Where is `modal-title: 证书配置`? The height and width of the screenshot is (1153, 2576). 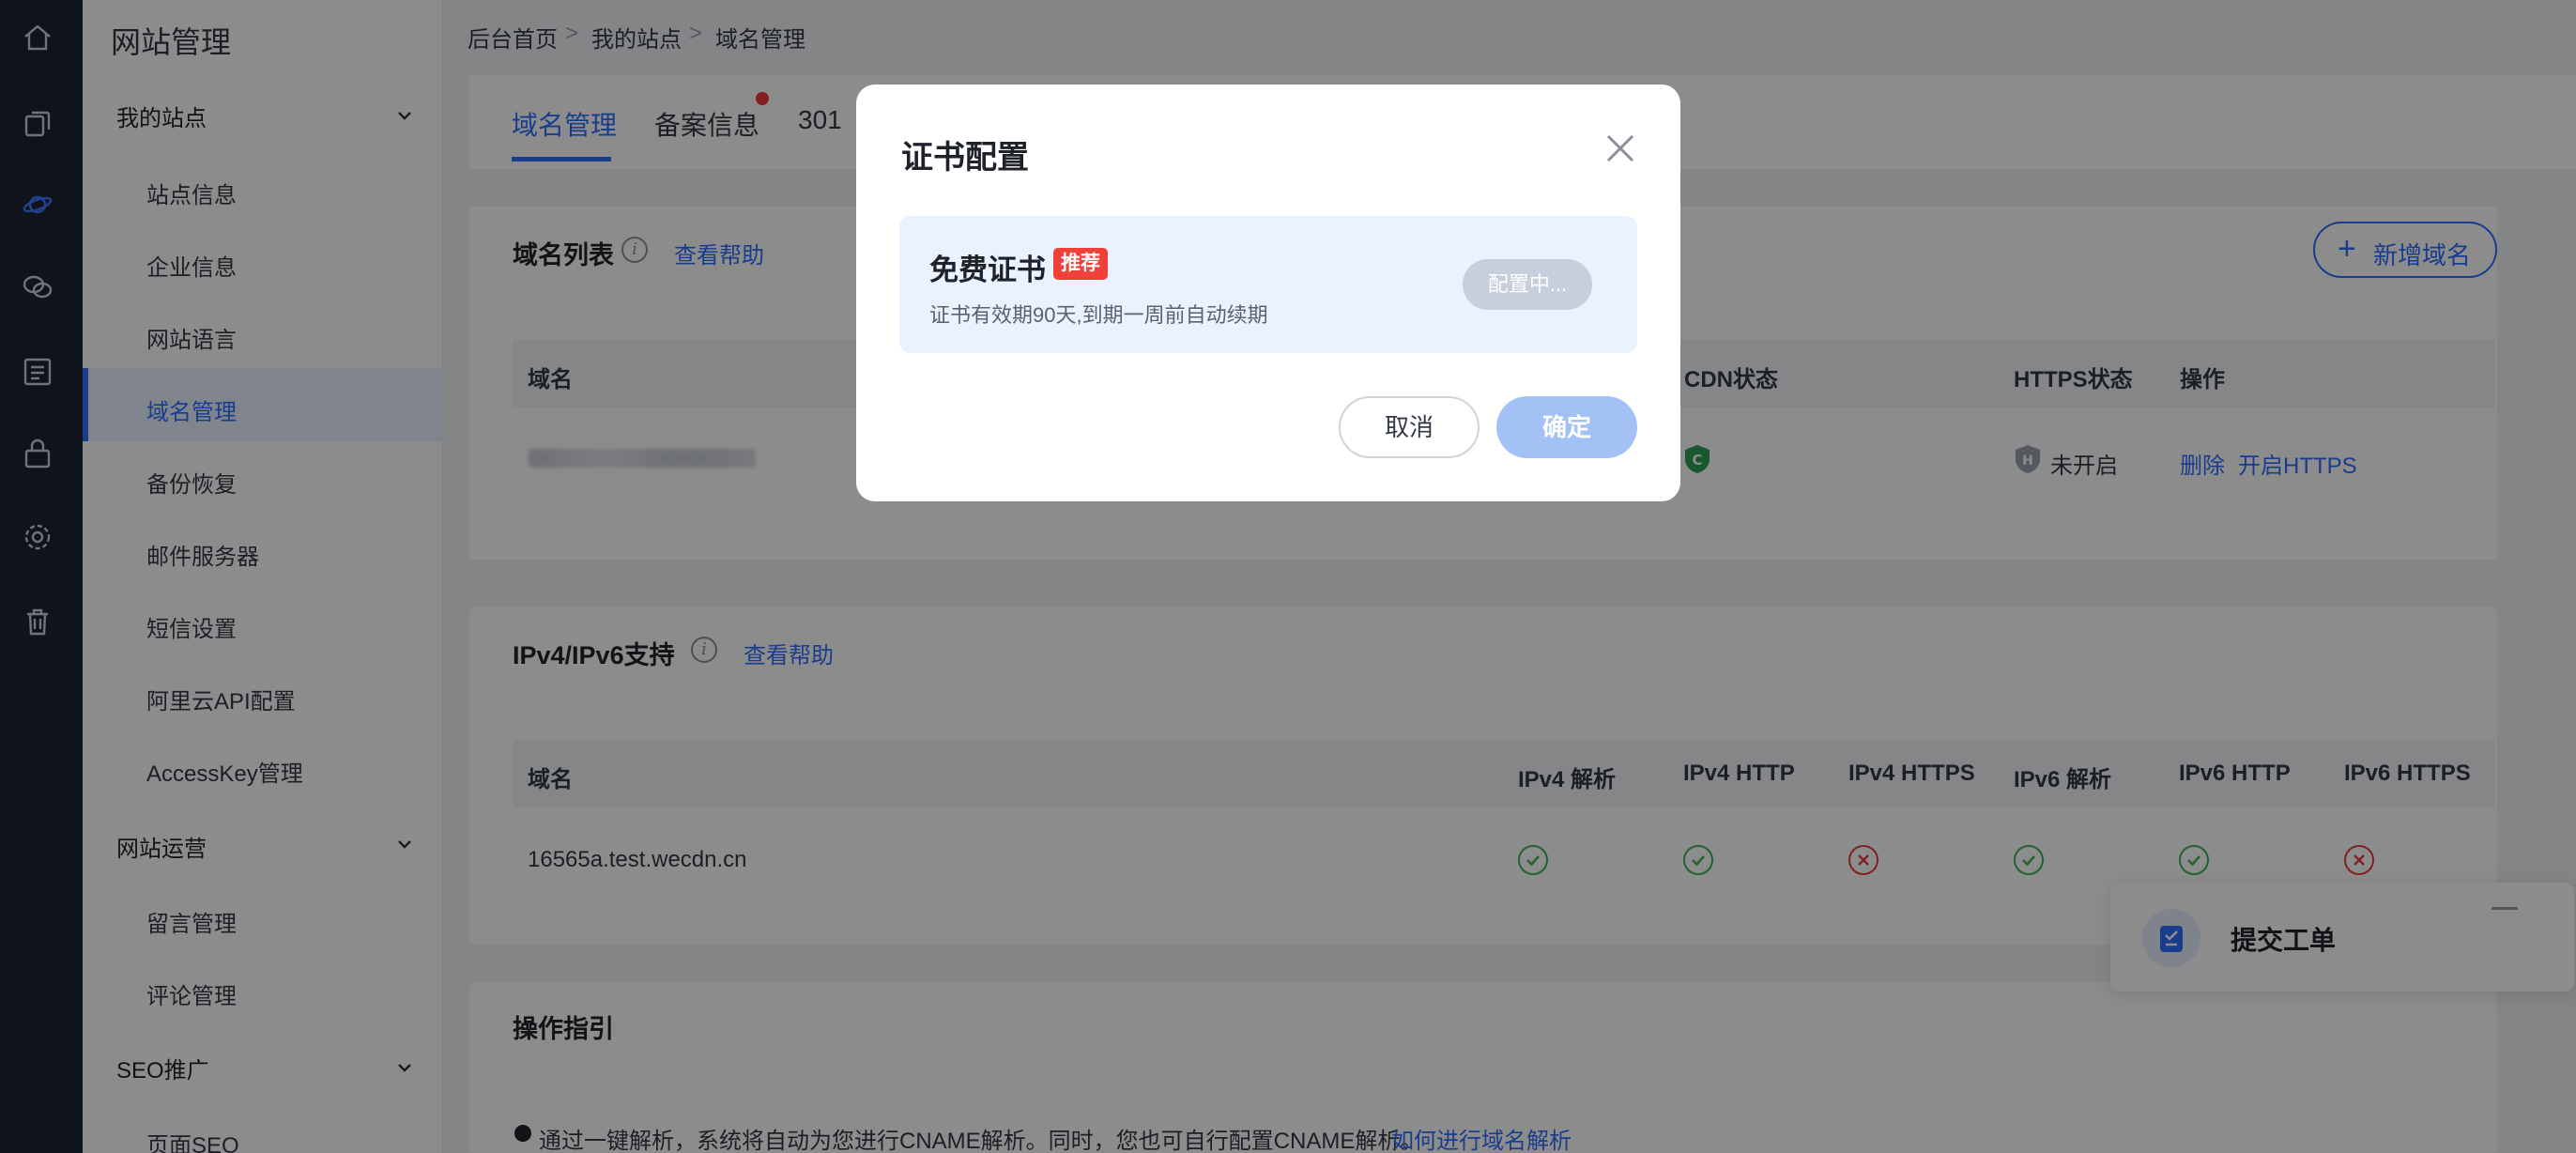 modal-title: 证书配置 is located at coordinates (965, 158).